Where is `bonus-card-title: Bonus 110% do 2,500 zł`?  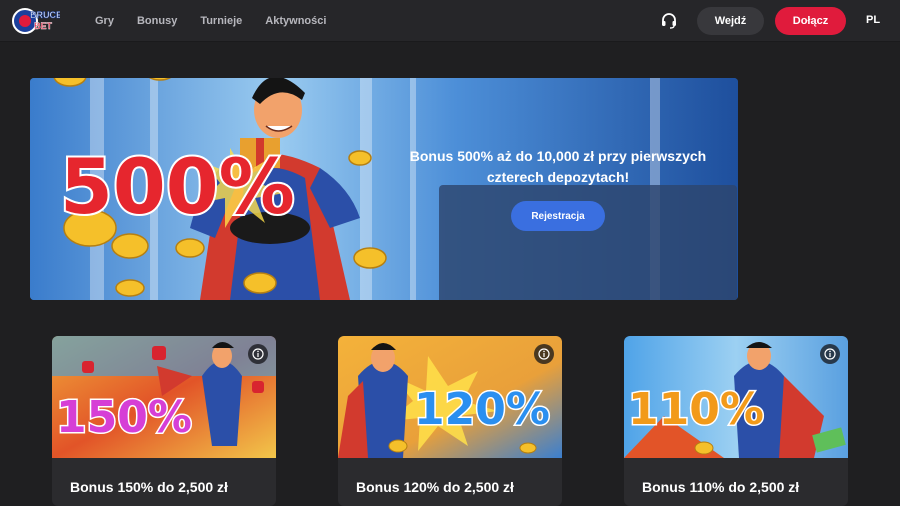
bonus-card-title: Bonus 110% do 2,500 zł is located at coordinates (721, 487).